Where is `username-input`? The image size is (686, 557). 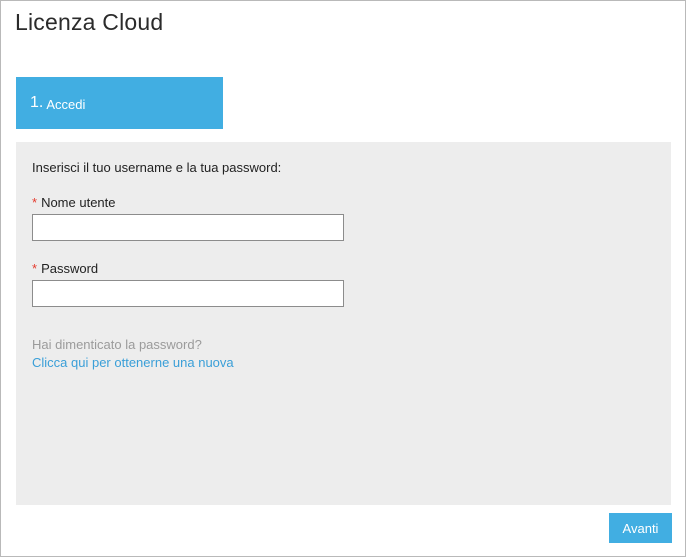 username-input is located at coordinates (188, 227).